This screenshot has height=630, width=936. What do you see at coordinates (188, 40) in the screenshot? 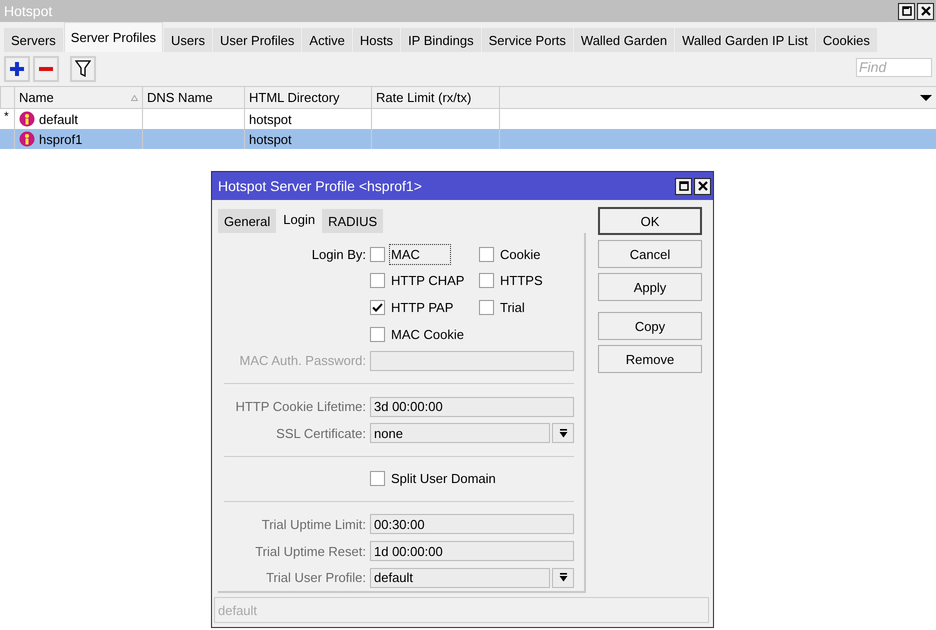
I see `tab: Users` at bounding box center [188, 40].